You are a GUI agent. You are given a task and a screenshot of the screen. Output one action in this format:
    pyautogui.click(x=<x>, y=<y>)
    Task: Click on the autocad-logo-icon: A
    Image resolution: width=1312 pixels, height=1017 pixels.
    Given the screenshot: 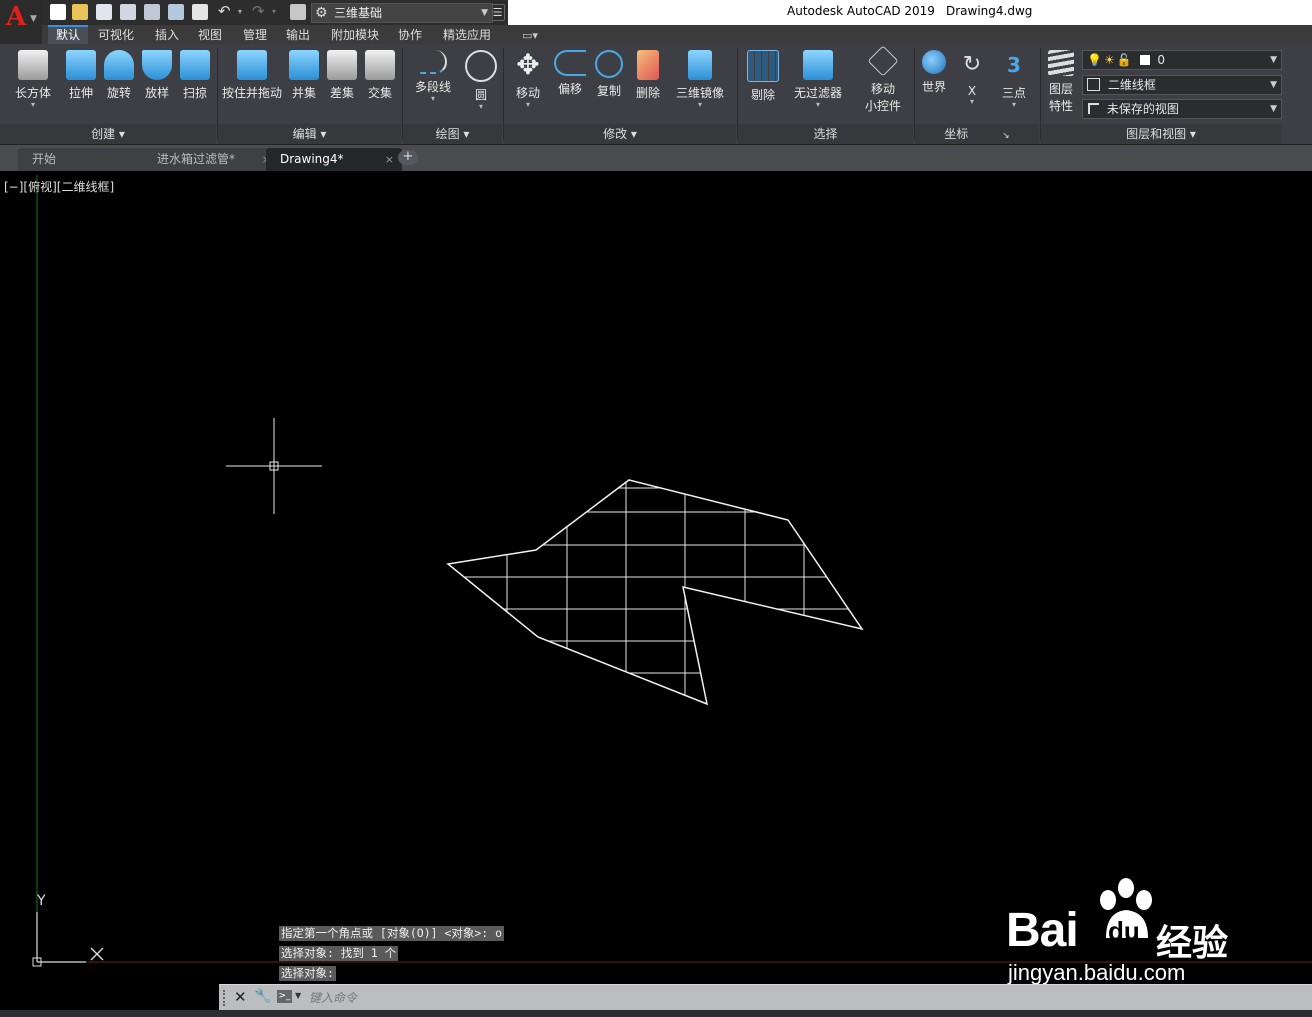 What is the action you would take?
    pyautogui.click(x=16, y=17)
    